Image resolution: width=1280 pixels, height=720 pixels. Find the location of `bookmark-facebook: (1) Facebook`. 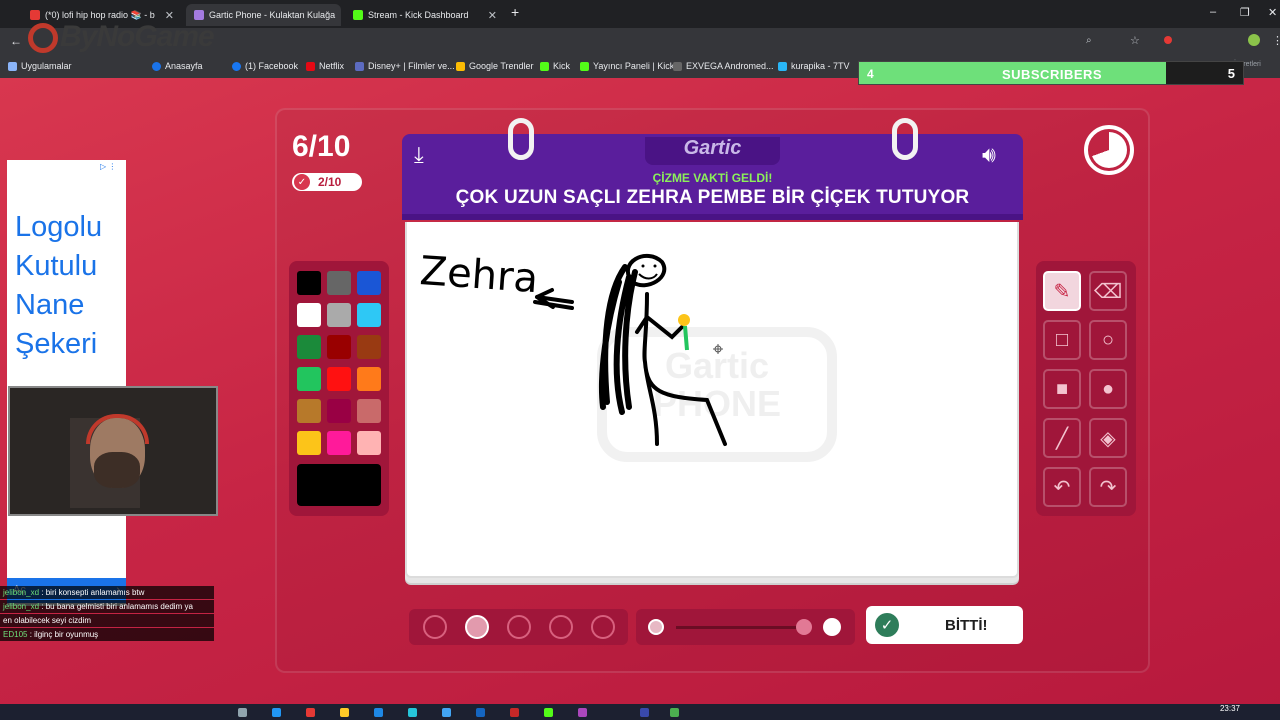

bookmark-facebook: (1) Facebook is located at coordinates (265, 66).